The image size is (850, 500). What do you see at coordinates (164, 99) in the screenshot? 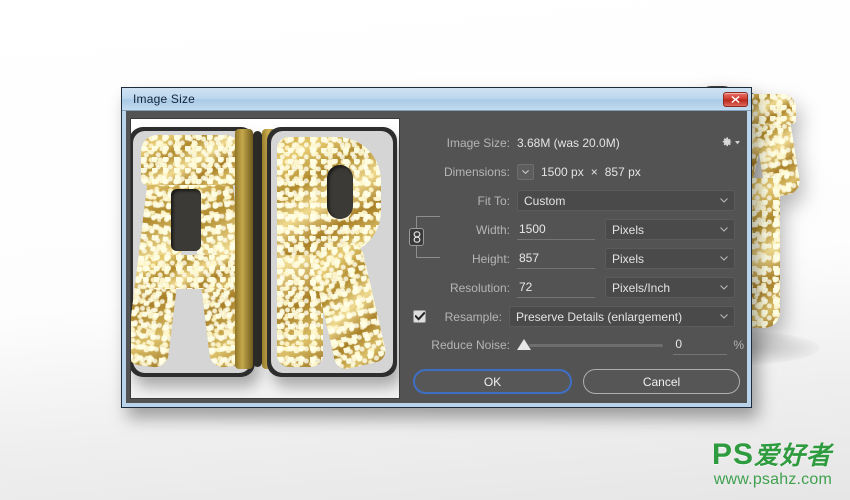
I see `dialog-title: Image Size` at bounding box center [164, 99].